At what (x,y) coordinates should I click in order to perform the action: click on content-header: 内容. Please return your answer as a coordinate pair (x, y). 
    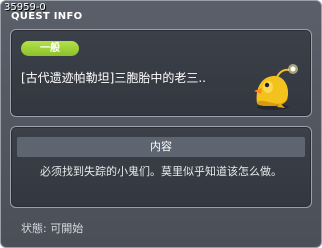
    Looking at the image, I should click on (161, 147).